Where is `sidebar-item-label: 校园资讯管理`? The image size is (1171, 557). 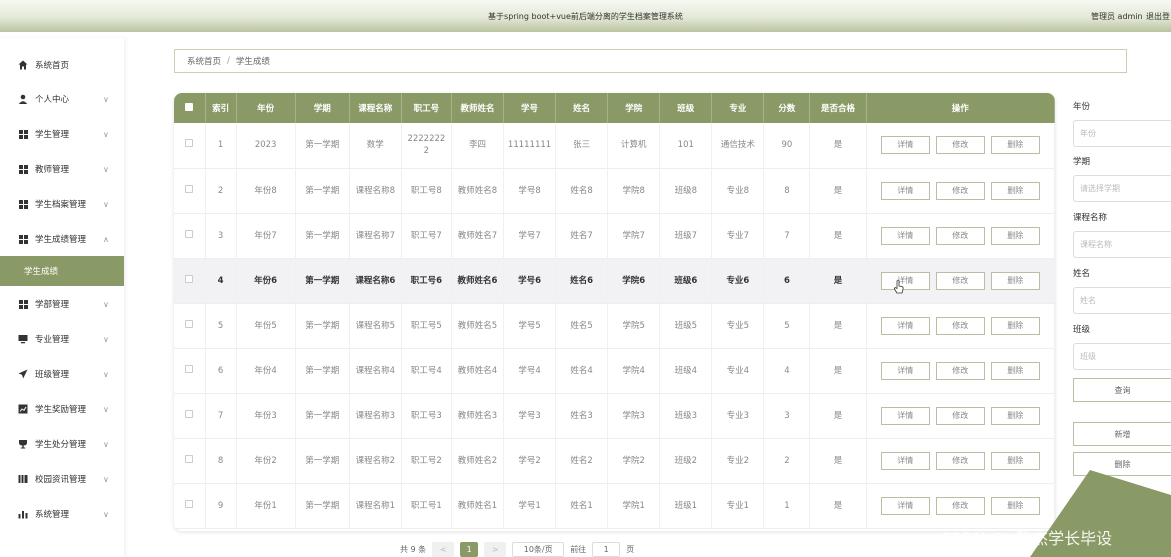
sidebar-item-label: 校园资讯管理 is located at coordinates (61, 480).